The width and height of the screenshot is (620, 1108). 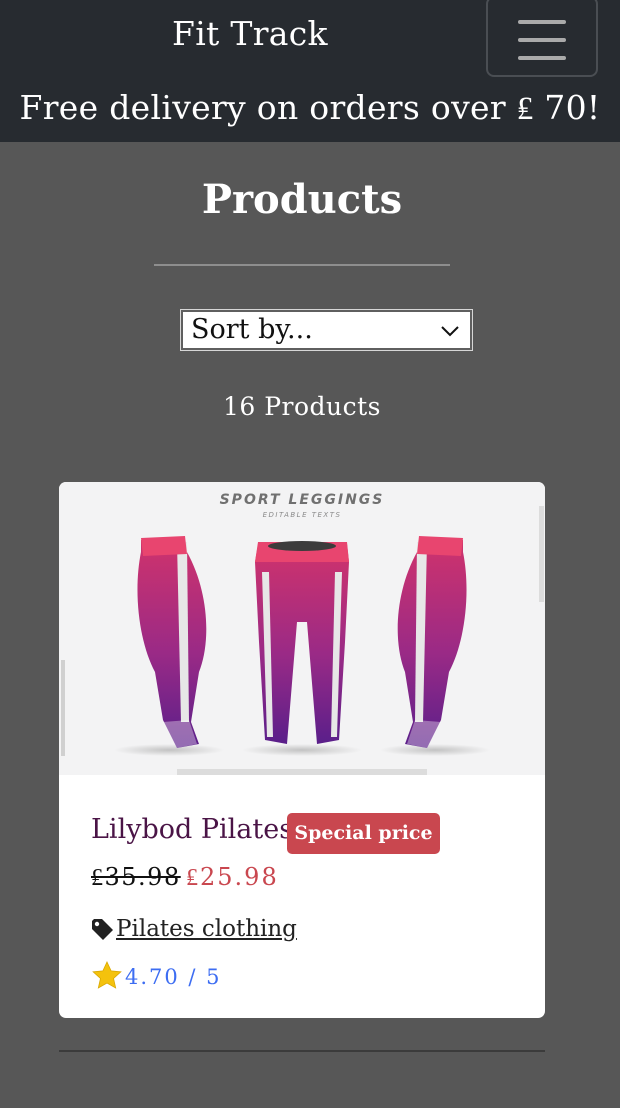 What do you see at coordinates (302, 406) in the screenshot?
I see `product-count: 16 Products` at bounding box center [302, 406].